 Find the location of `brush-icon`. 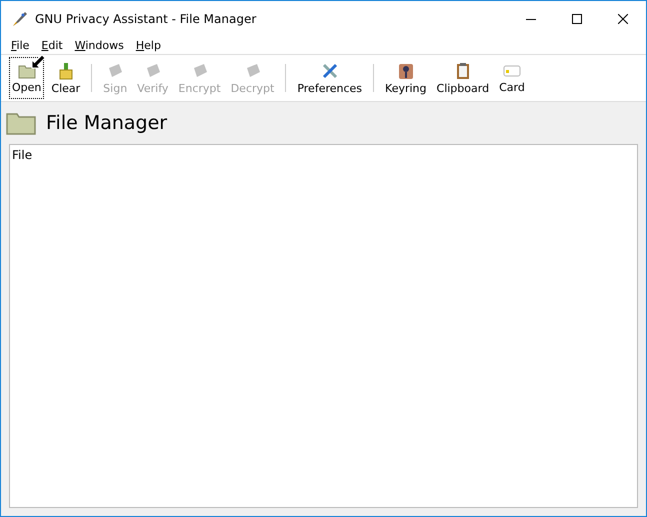

brush-icon is located at coordinates (65, 71).